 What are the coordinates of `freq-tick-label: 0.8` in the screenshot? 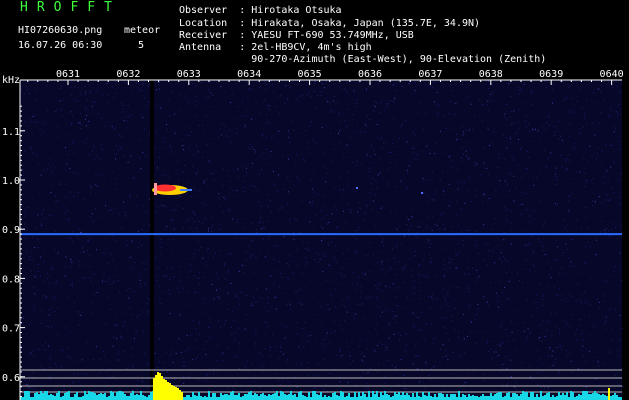 It's located at (11, 279).